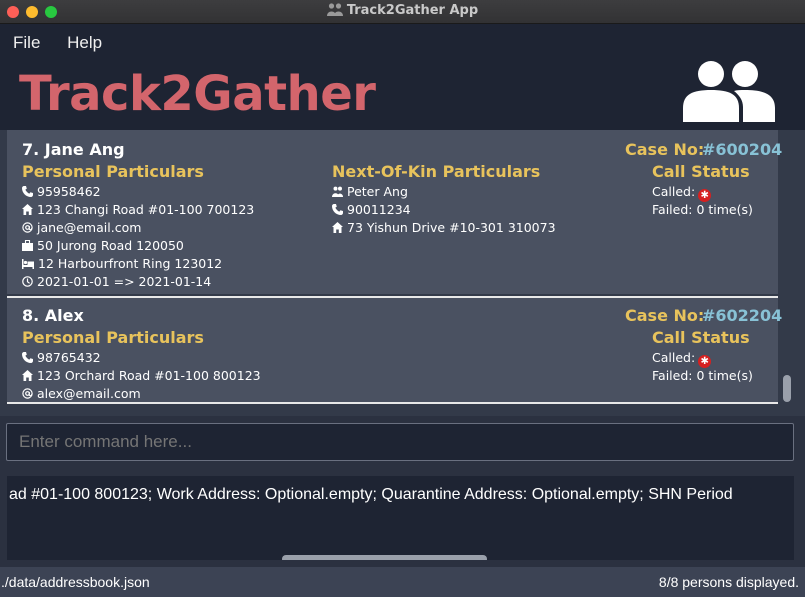  Describe the element at coordinates (26, 42) in the screenshot. I see `menu-file: File` at that location.